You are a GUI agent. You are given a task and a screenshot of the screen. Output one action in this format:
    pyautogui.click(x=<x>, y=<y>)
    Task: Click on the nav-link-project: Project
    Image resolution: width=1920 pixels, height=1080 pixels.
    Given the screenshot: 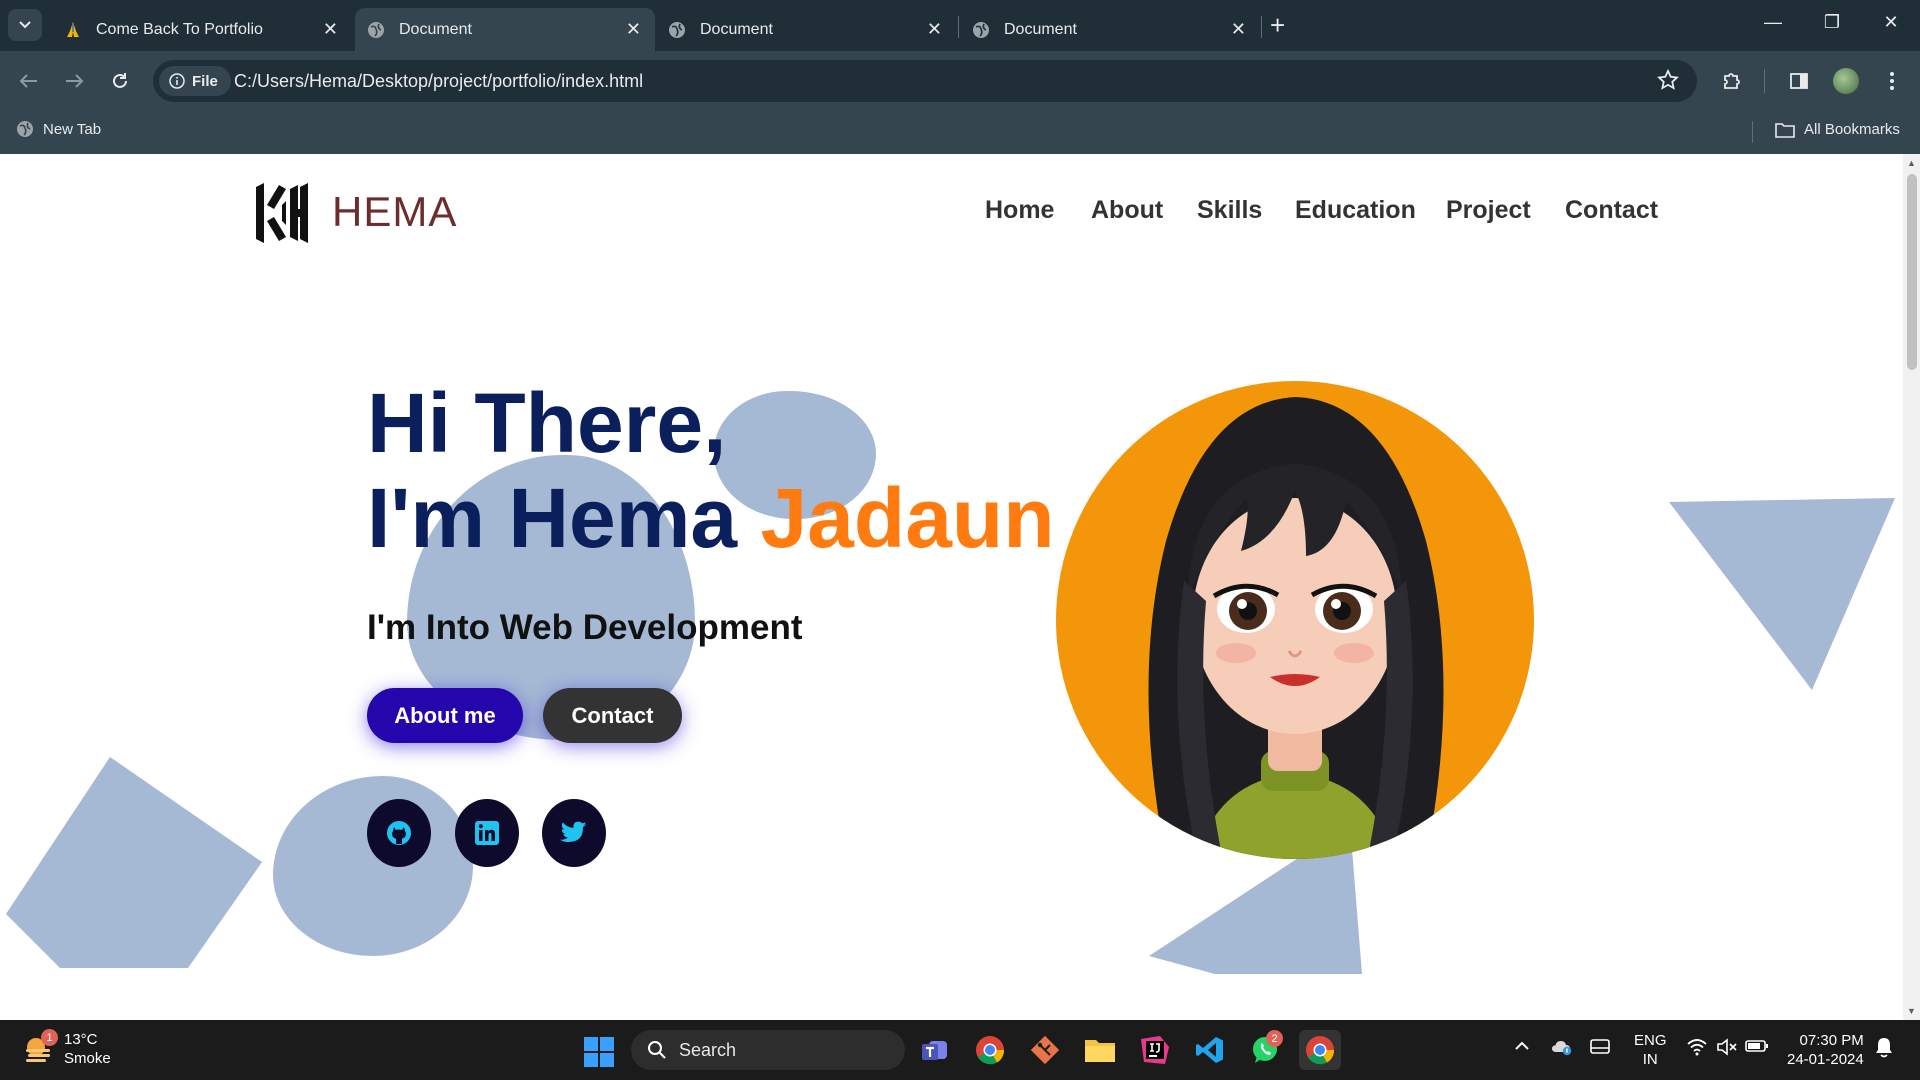 What is the action you would take?
    pyautogui.click(x=1488, y=210)
    